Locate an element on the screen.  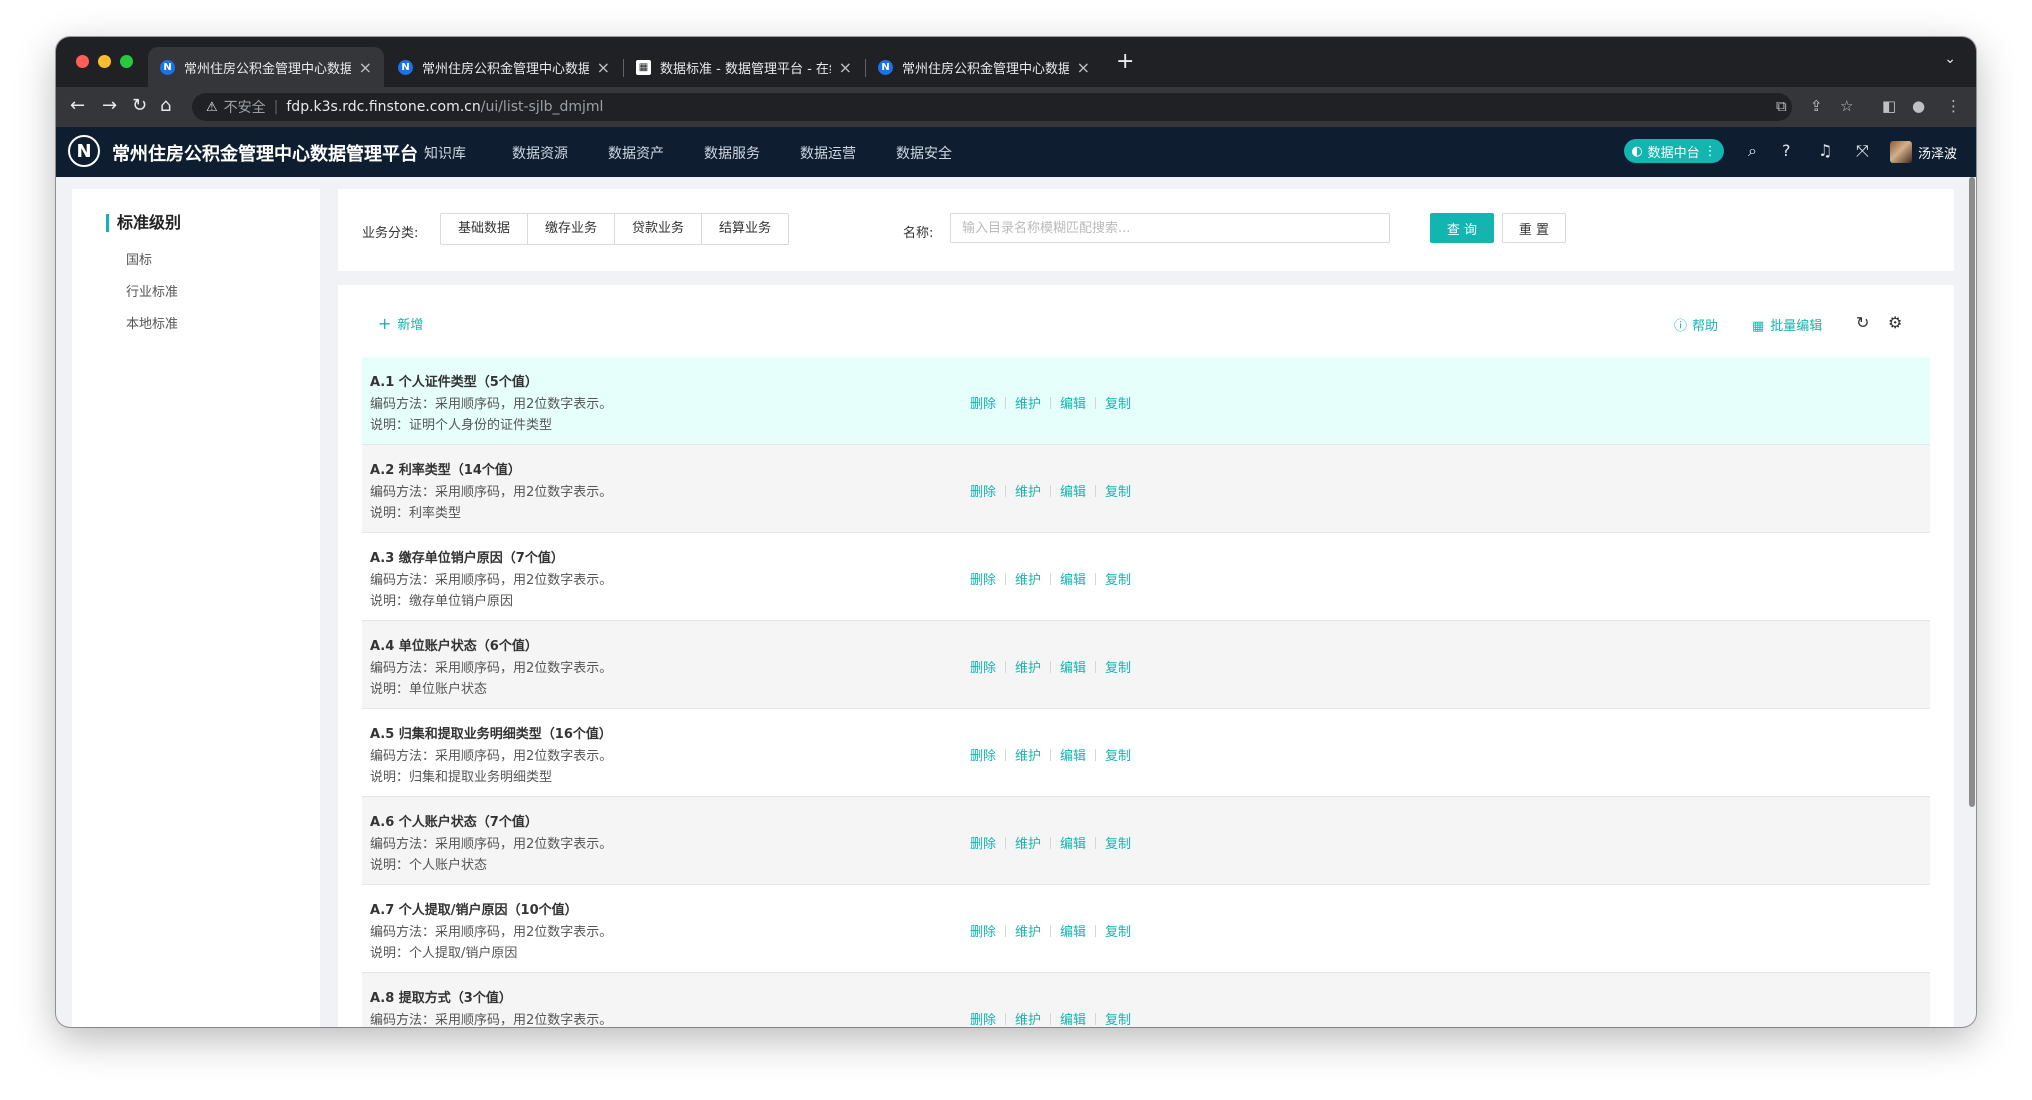
category-button-group: 基础数据 缴存业务 贷款业务 结算业务 is located at coordinates (615, 229).